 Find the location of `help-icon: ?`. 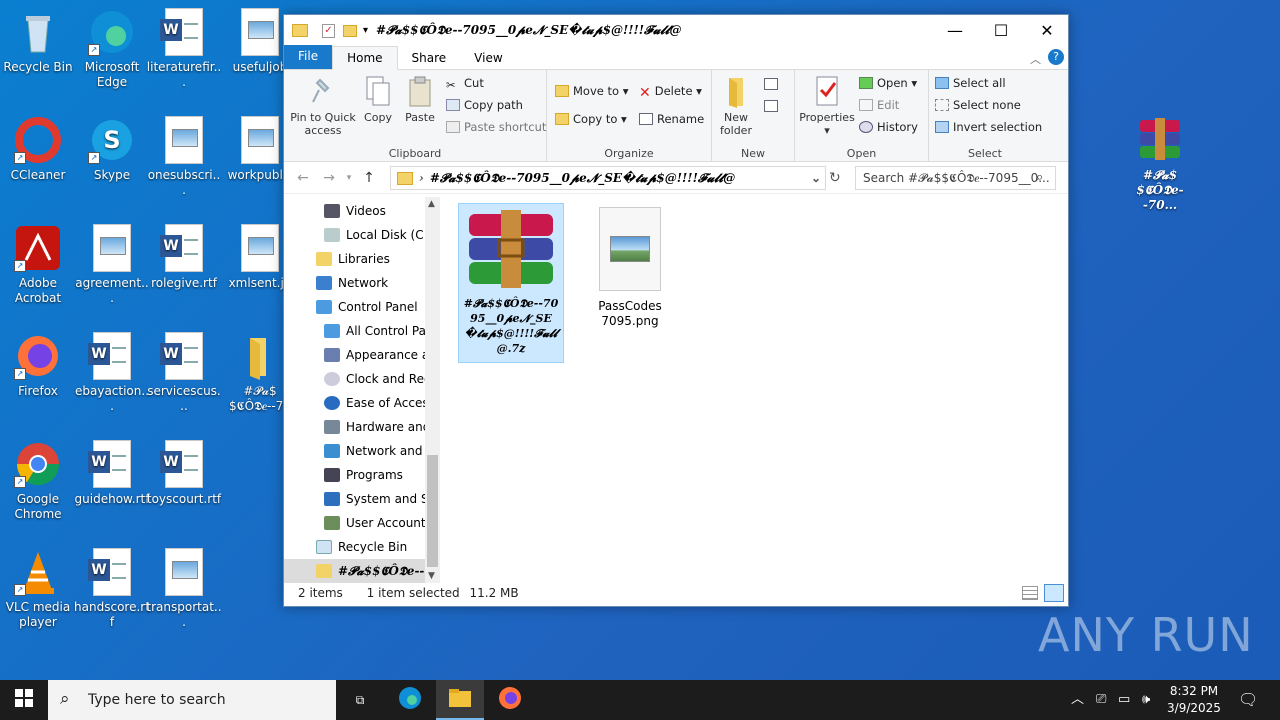

help-icon: ? is located at coordinates (1056, 57).